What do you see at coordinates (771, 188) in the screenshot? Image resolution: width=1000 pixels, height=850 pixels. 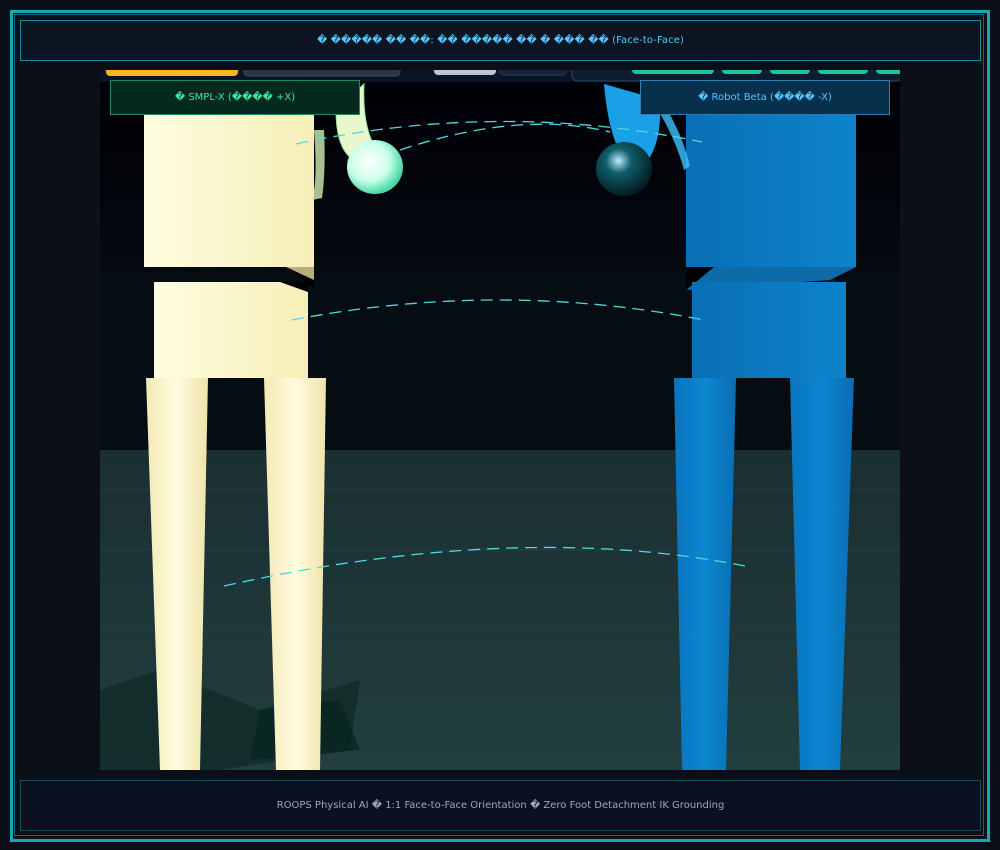 I see `robot-torso` at bounding box center [771, 188].